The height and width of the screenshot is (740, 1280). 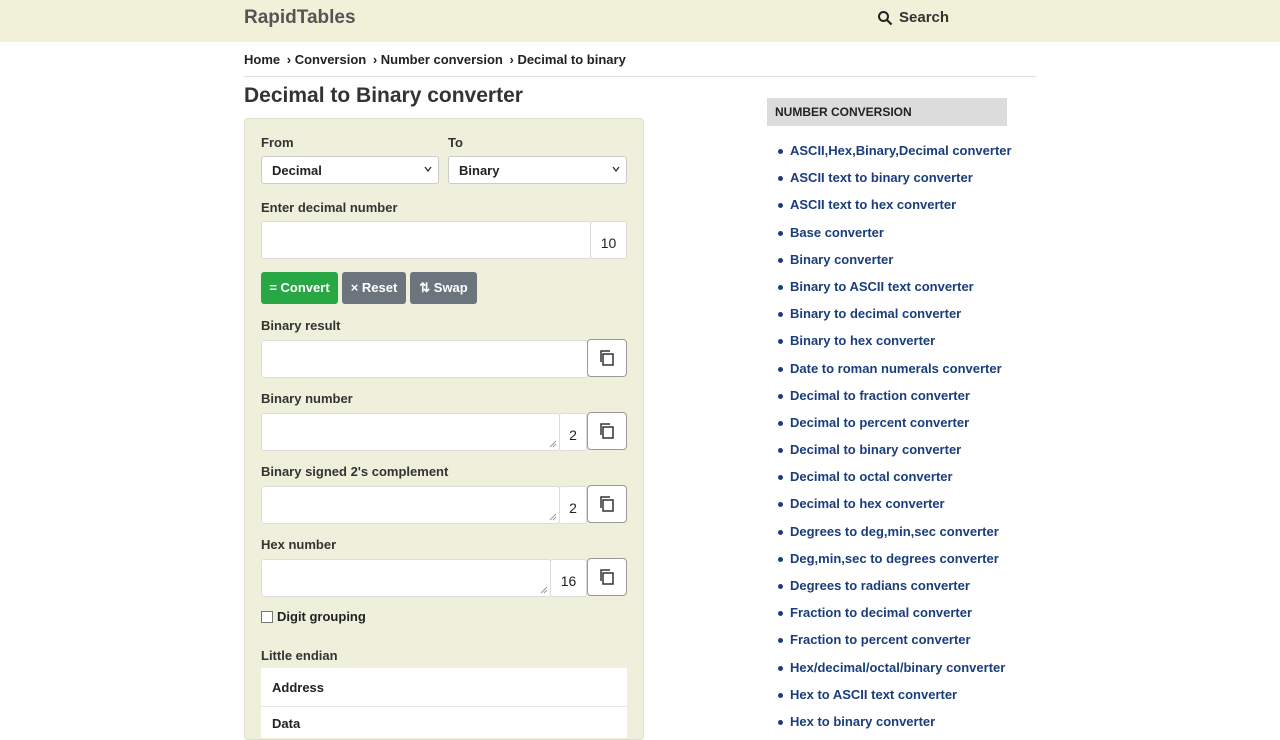 I want to click on reset-button: × Reset, so click(x=374, y=288).